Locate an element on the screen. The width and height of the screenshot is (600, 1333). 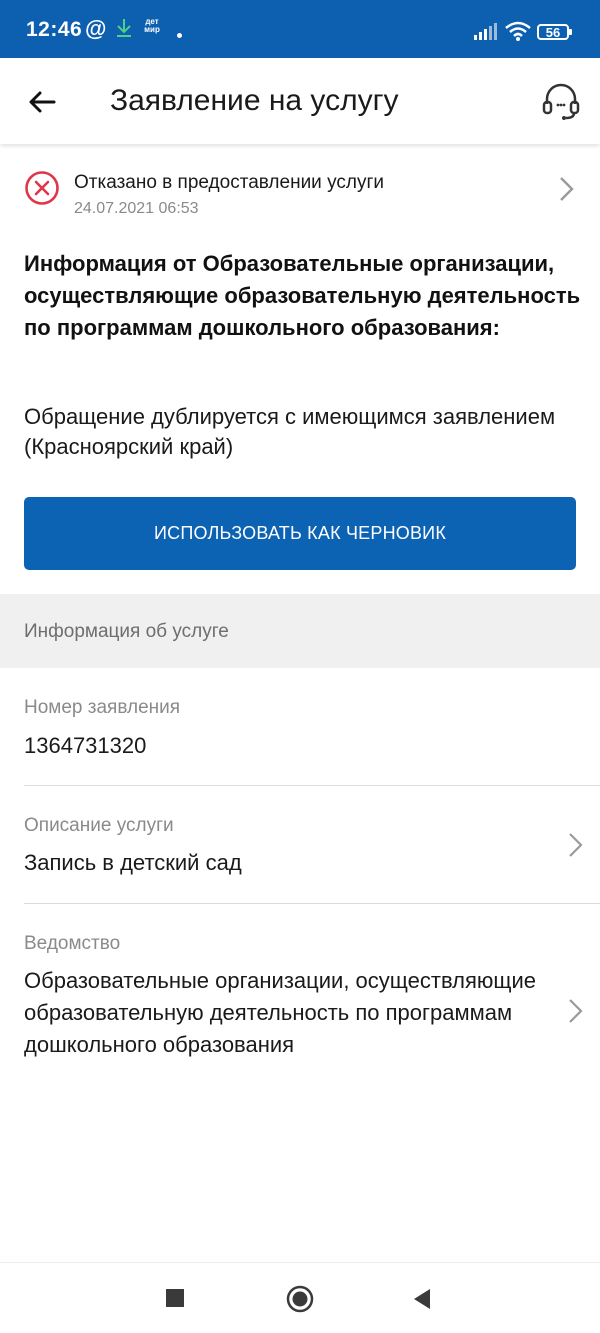
wifi-icon is located at coordinates (518, 31).